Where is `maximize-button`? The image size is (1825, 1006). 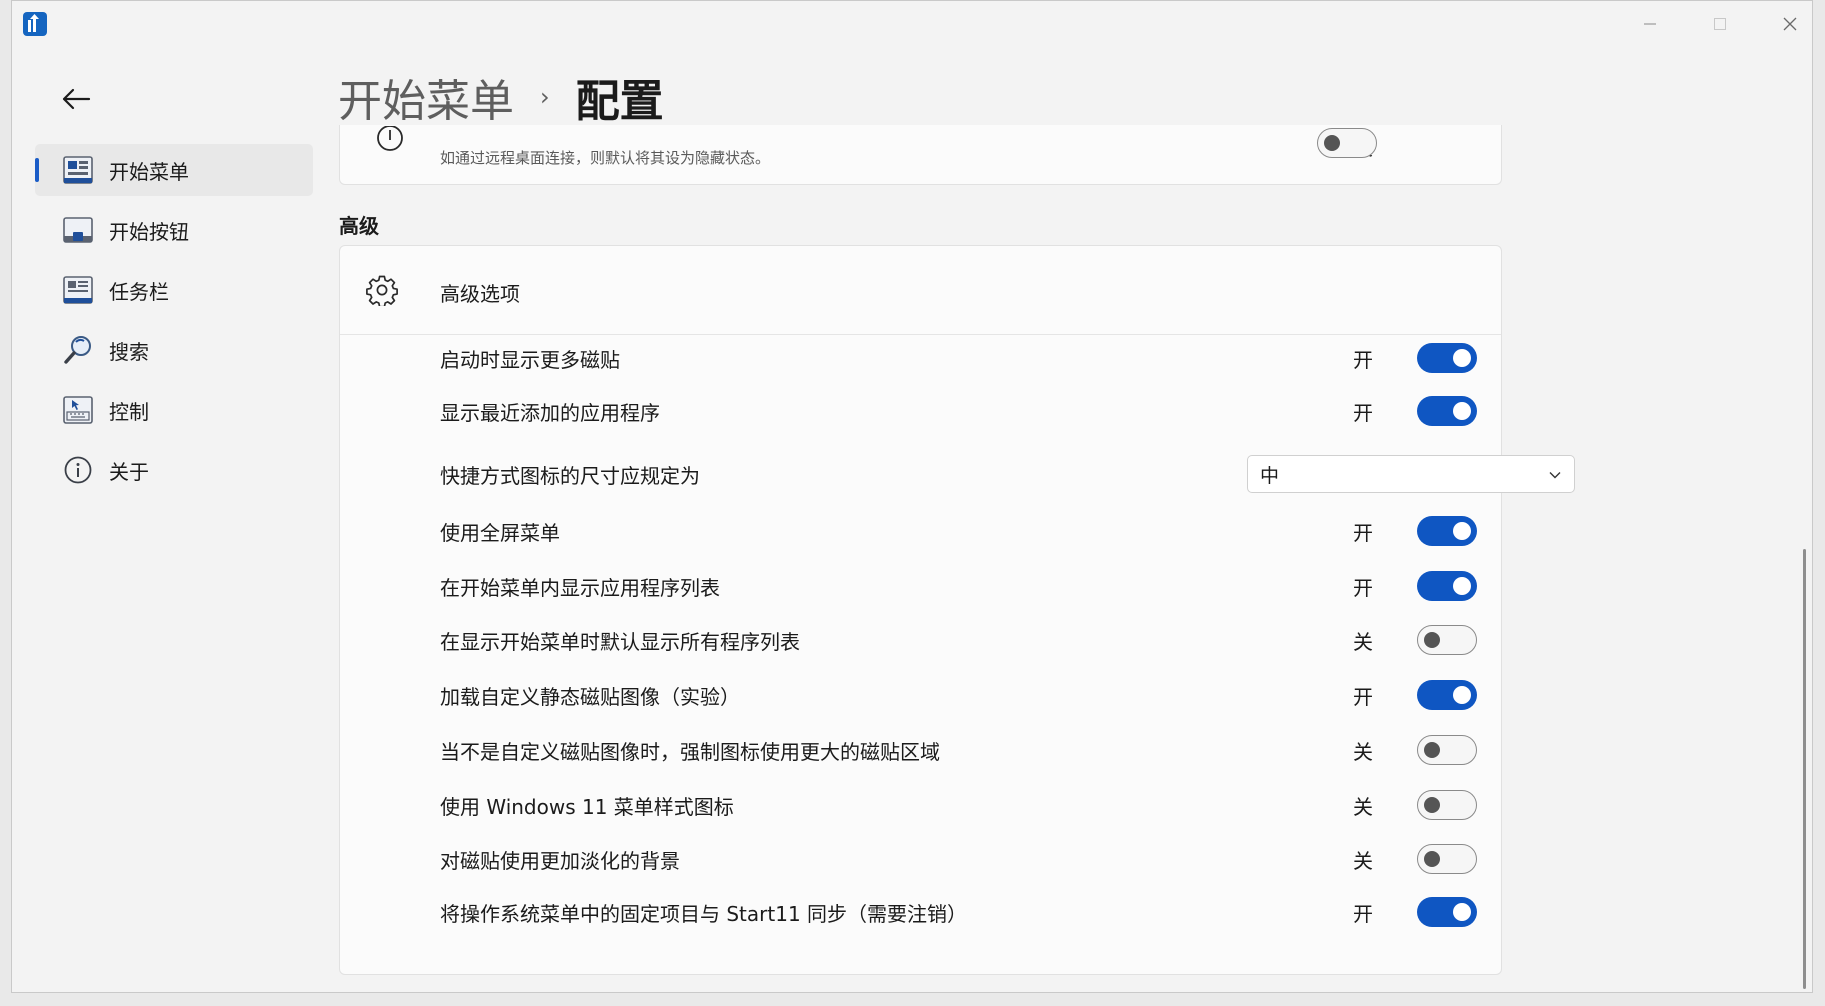
maximize-button is located at coordinates (1720, 24).